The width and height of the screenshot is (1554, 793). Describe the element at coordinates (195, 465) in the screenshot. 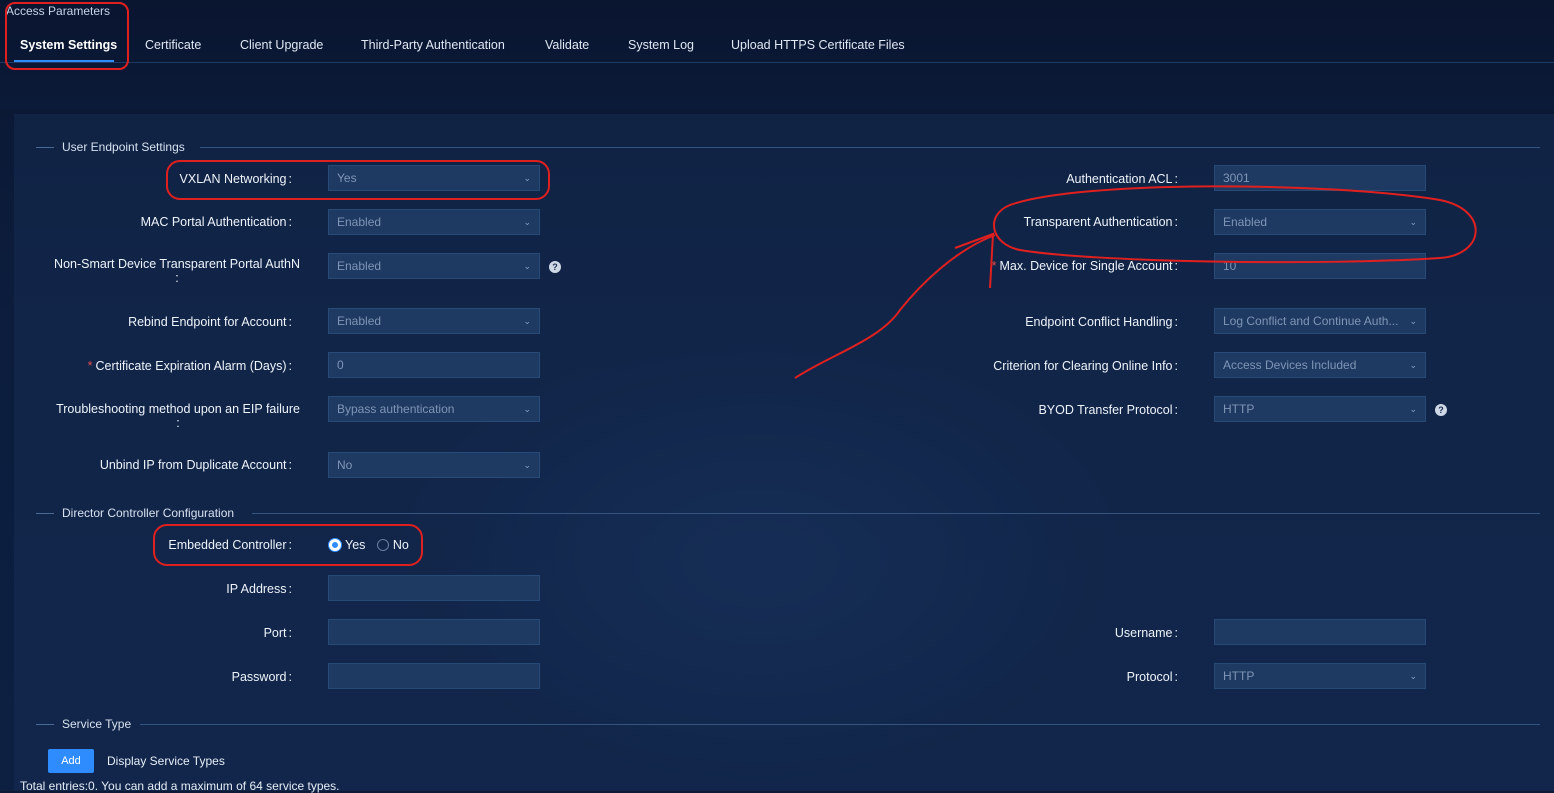

I see `unbind-ip-label: Unbind IP from Duplicate Account:` at that location.